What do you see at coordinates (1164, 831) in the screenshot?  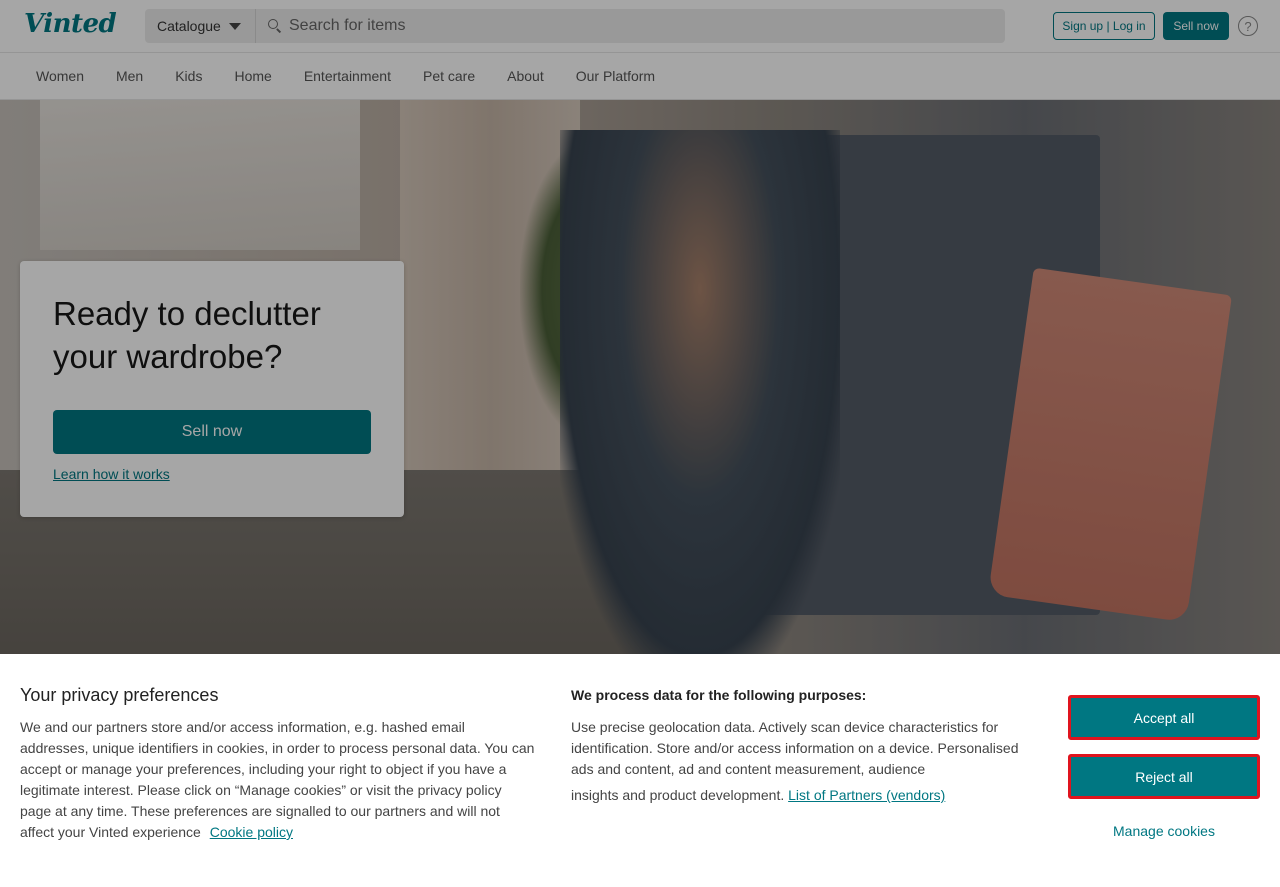 I see `manage-cookies-button: Manage cookies` at bounding box center [1164, 831].